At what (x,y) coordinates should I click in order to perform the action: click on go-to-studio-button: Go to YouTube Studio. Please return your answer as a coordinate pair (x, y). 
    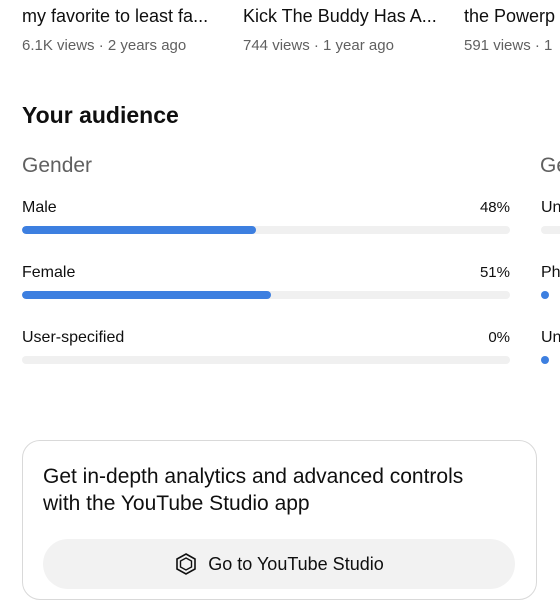
    Looking at the image, I should click on (279, 564).